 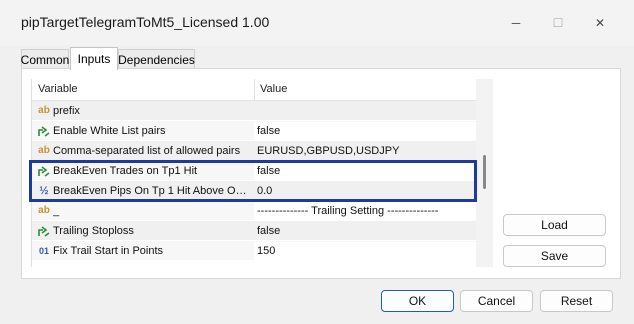 I want to click on maximize-icon: ☐, so click(x=558, y=23).